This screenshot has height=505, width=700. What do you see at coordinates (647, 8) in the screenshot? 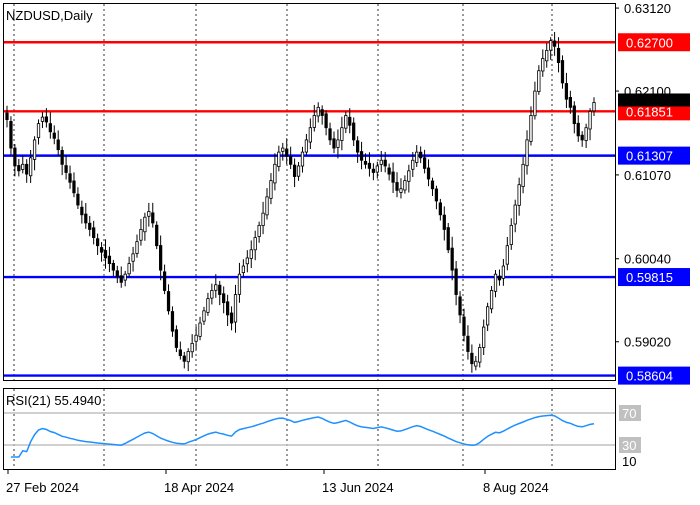
I see `y-tick-label: 0.63120` at bounding box center [647, 8].